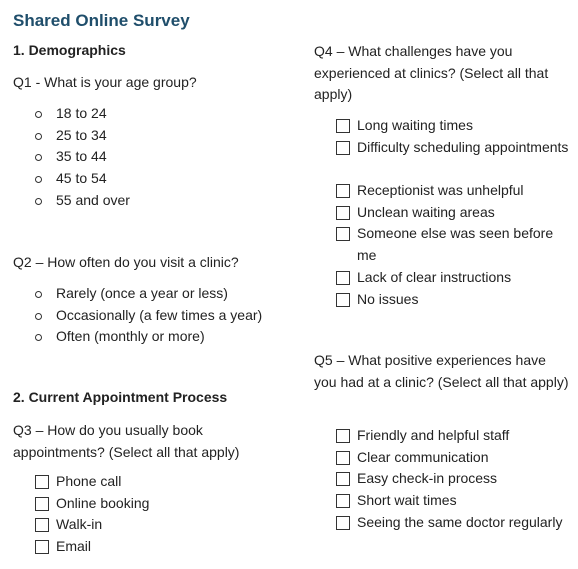 The width and height of the screenshot is (578, 569). I want to click on option-label: No issues, so click(388, 298).